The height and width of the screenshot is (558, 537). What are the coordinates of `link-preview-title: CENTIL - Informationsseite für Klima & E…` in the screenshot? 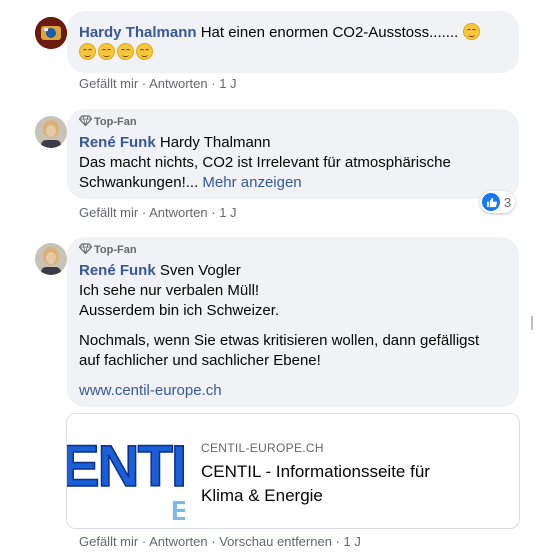 It's located at (315, 484).